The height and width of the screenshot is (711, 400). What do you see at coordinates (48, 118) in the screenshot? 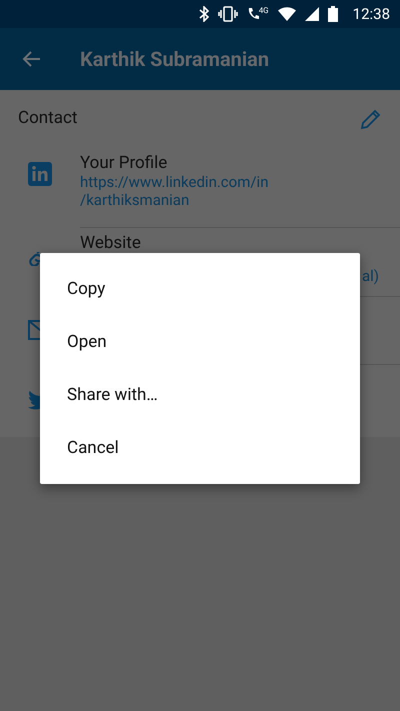
I see `section-heading: Contact` at bounding box center [48, 118].